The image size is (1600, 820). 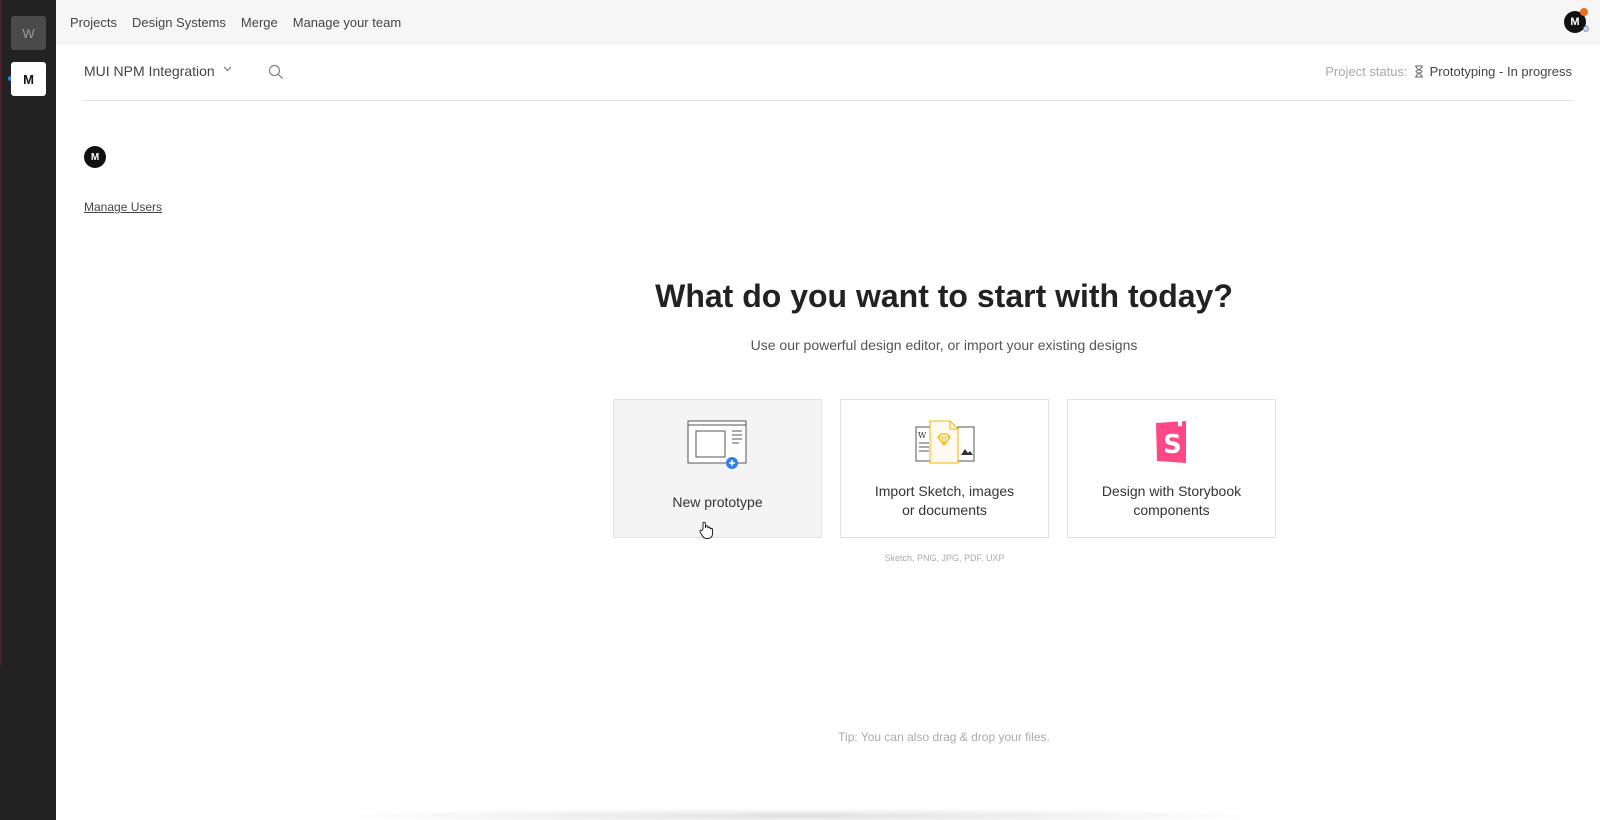 What do you see at coordinates (28, 410) in the screenshot?
I see `workspace-rail: W M` at bounding box center [28, 410].